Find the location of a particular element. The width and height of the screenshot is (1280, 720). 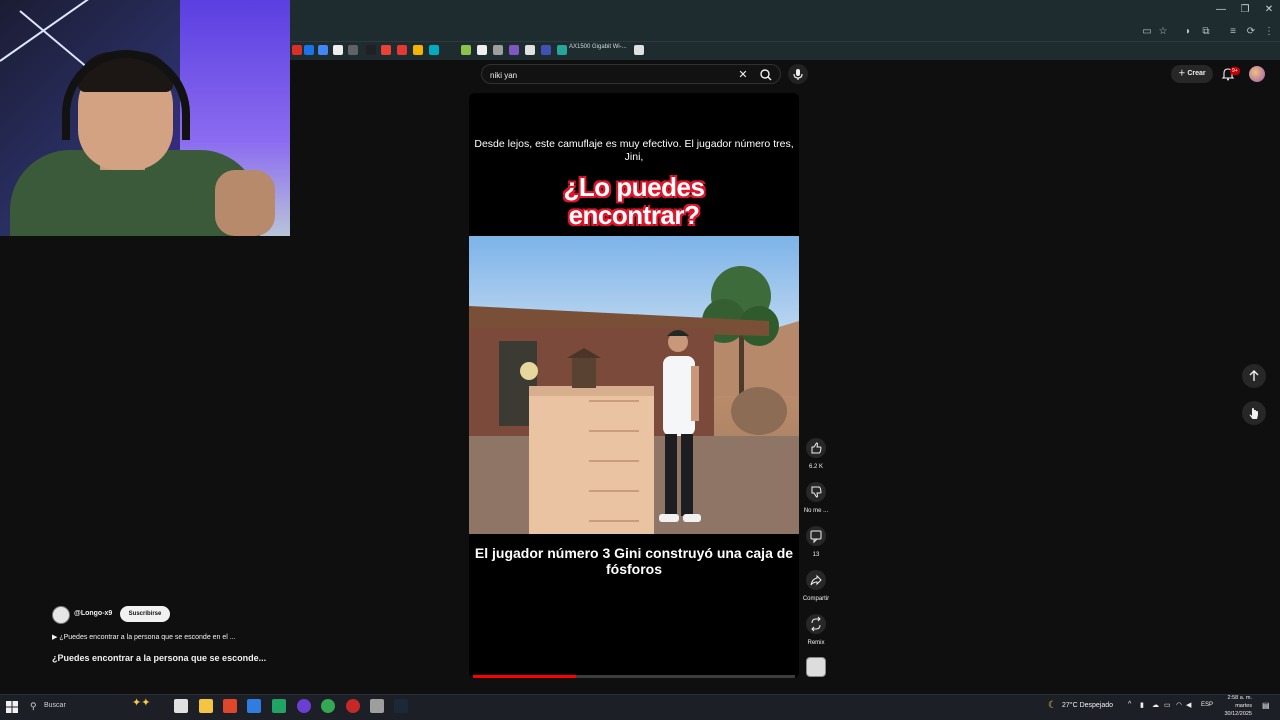

webcam-overlay is located at coordinates (145, 118).